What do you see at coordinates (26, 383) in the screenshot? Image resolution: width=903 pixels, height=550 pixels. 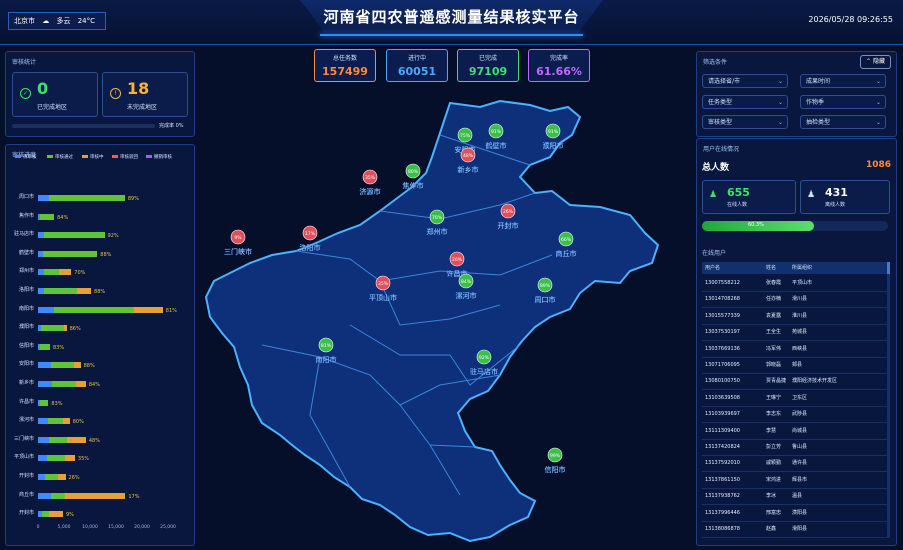 I see `progress-row-city: 新乡市` at bounding box center [26, 383].